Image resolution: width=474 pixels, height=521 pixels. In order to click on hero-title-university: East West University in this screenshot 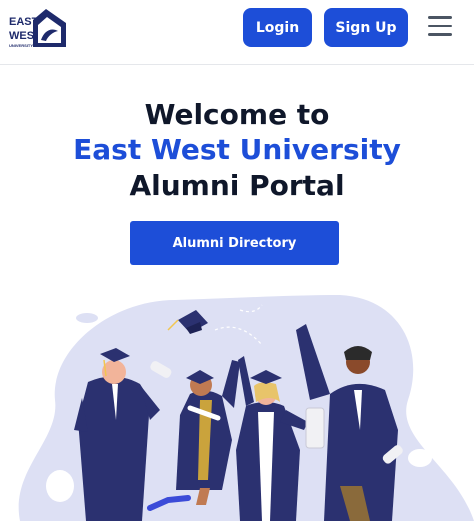, I will do `click(237, 149)`.